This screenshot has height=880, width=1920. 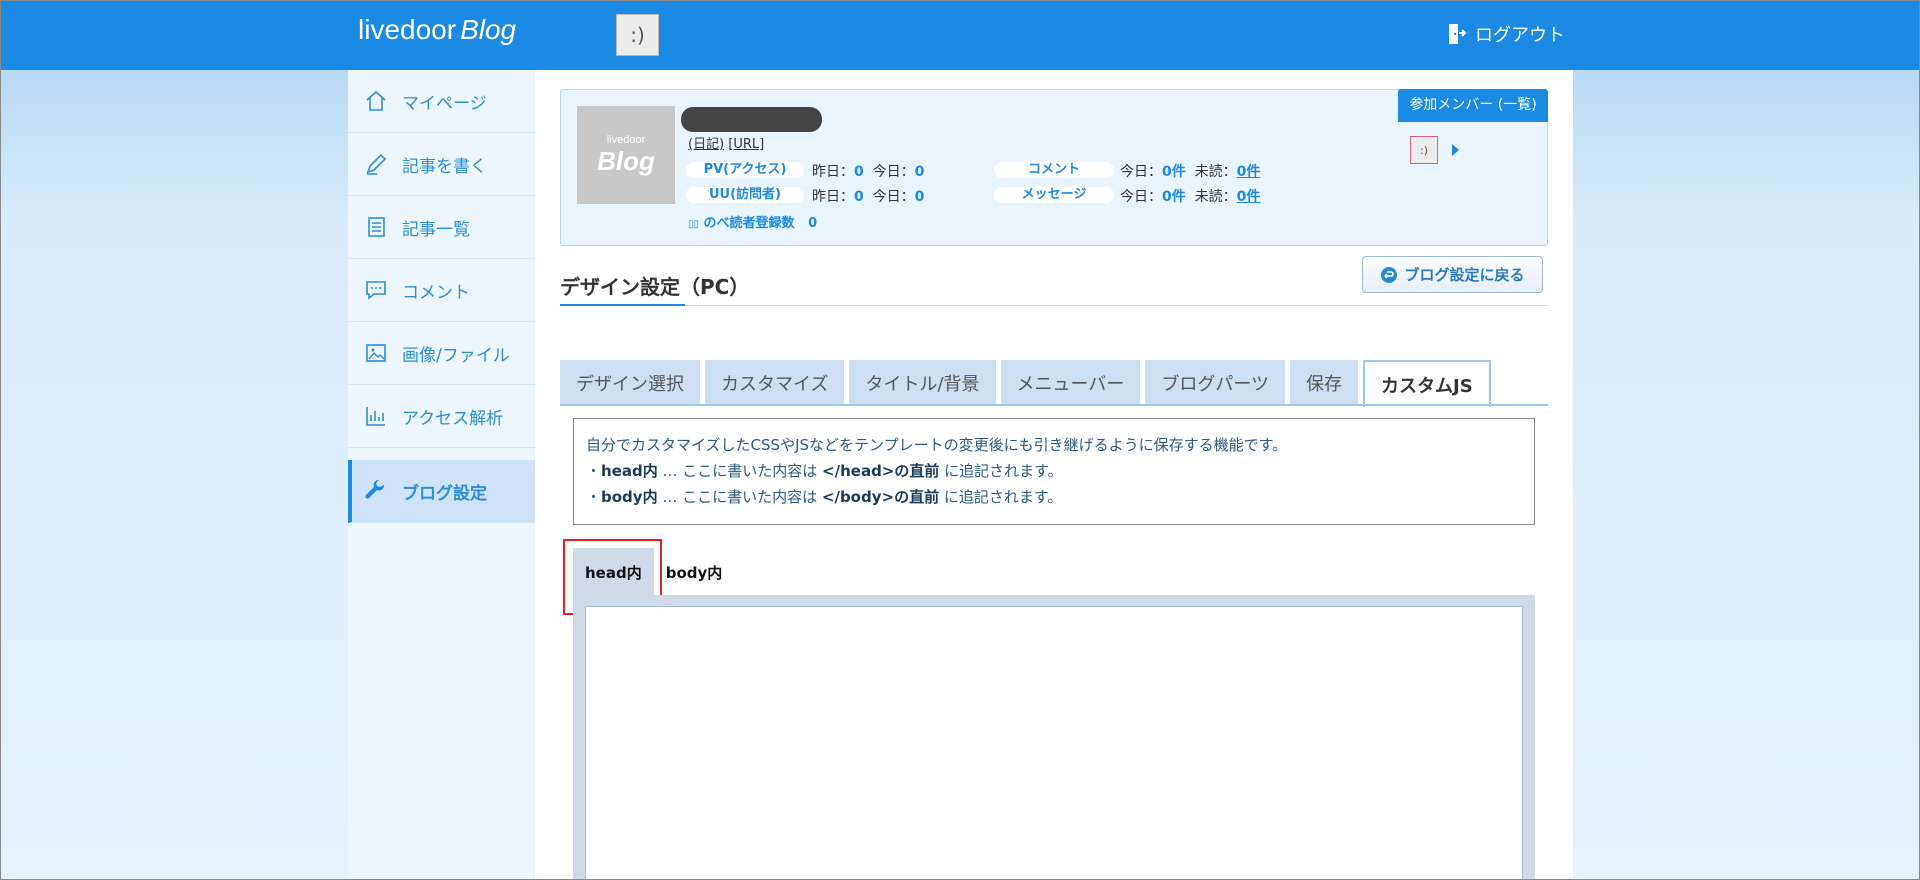 I want to click on readers-label: のべ読者登録数, so click(x=749, y=223).